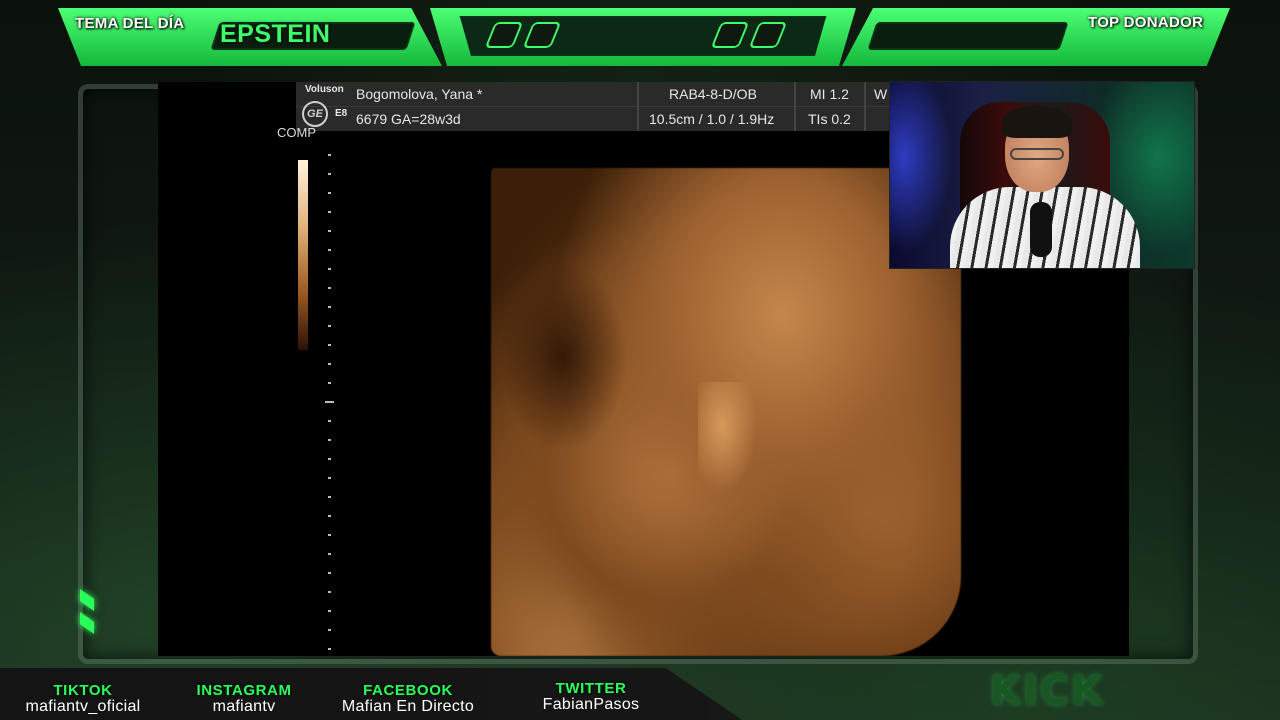 The width and height of the screenshot is (1280, 720). Describe the element at coordinates (1037, 122) in the screenshot. I see `streamer-hair` at that location.